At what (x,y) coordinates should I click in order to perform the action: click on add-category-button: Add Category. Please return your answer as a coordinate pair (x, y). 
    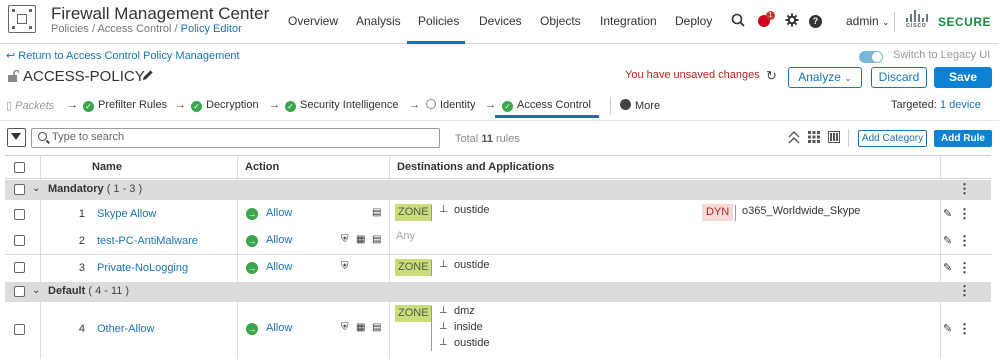
    Looking at the image, I should click on (892, 138).